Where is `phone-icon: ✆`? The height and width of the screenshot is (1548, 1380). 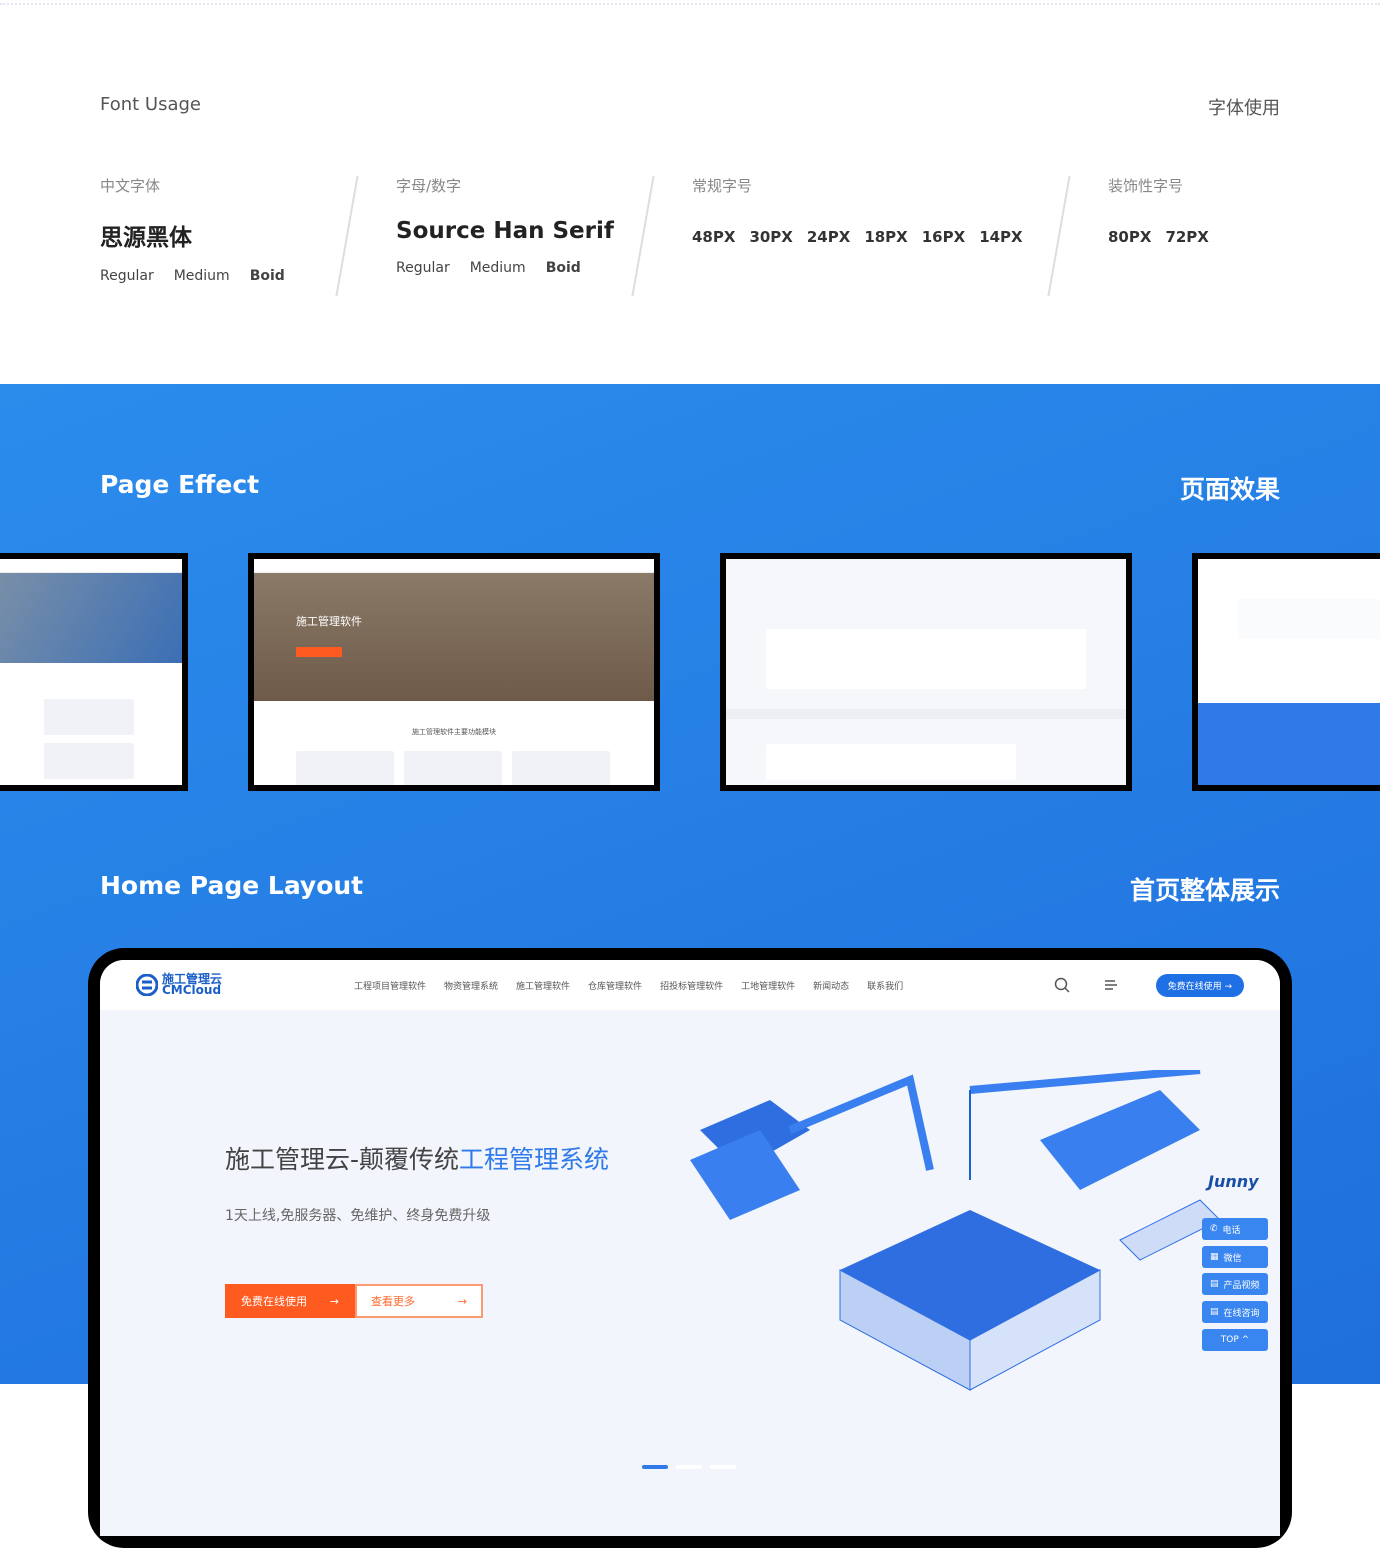
phone-icon: ✆ is located at coordinates (1214, 1229).